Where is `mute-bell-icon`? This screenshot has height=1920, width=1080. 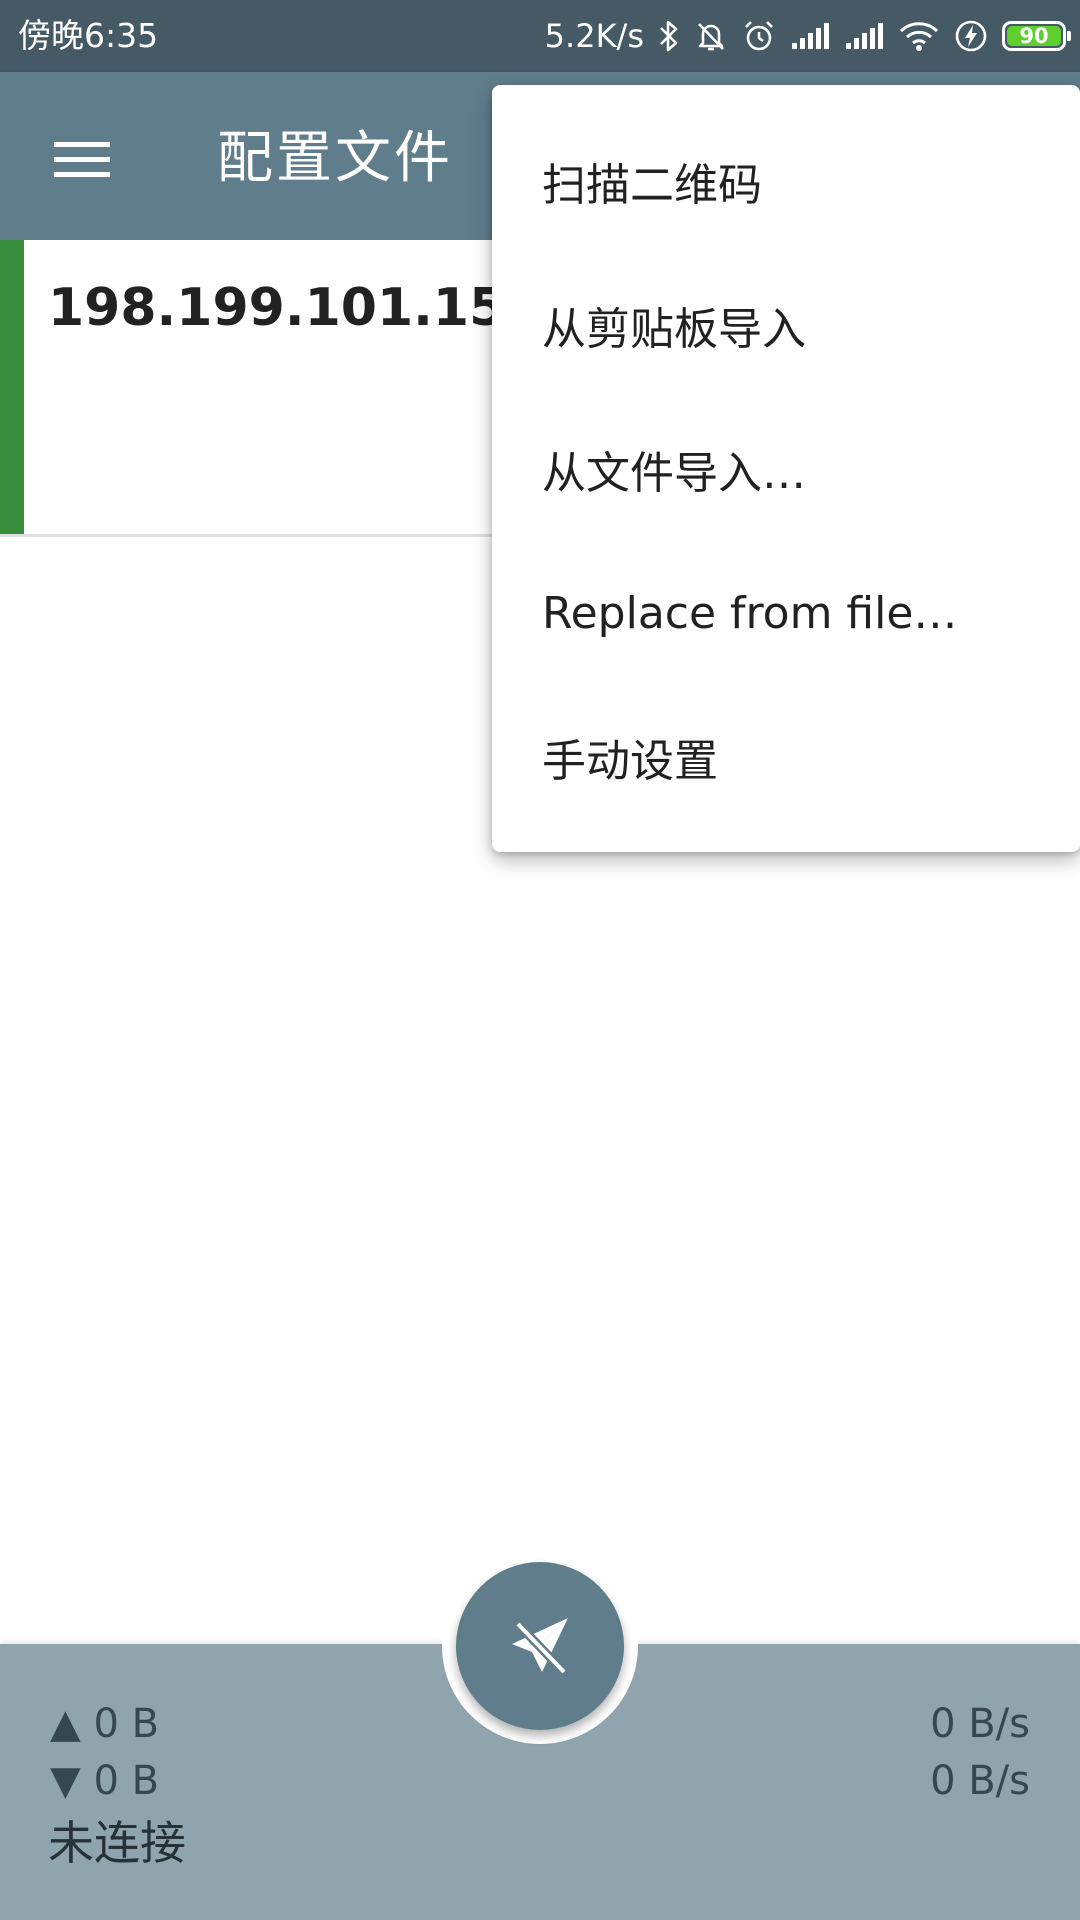
mute-bell-icon is located at coordinates (711, 37).